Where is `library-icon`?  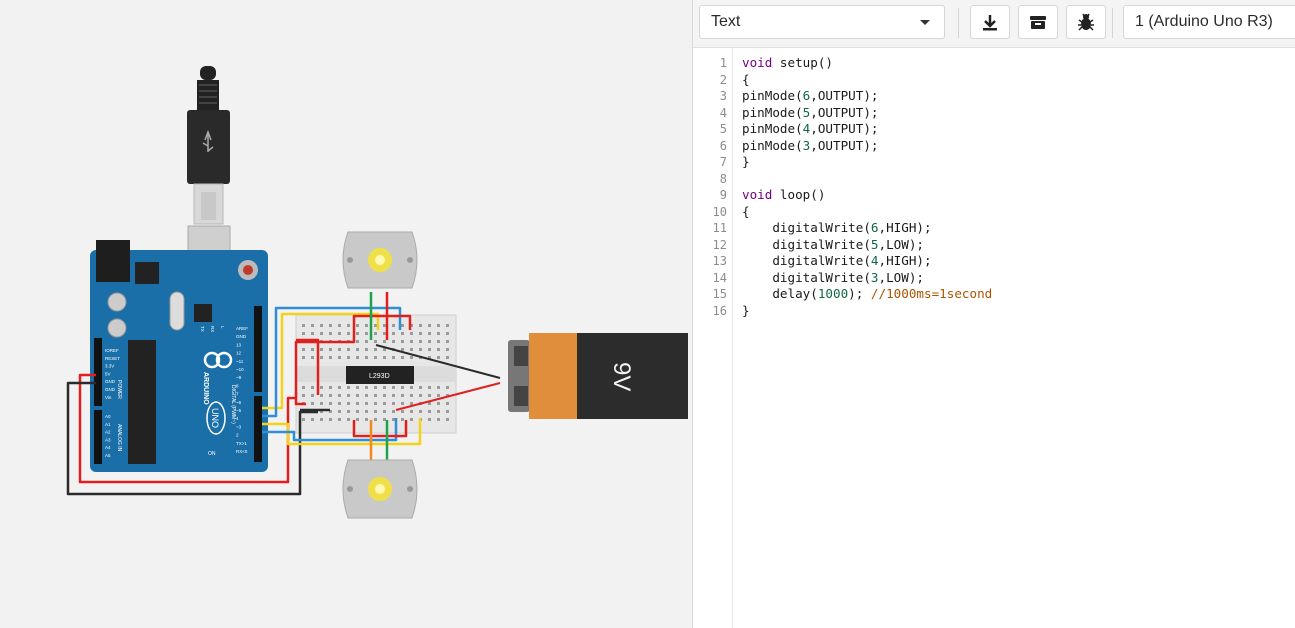 library-icon is located at coordinates (1038, 22).